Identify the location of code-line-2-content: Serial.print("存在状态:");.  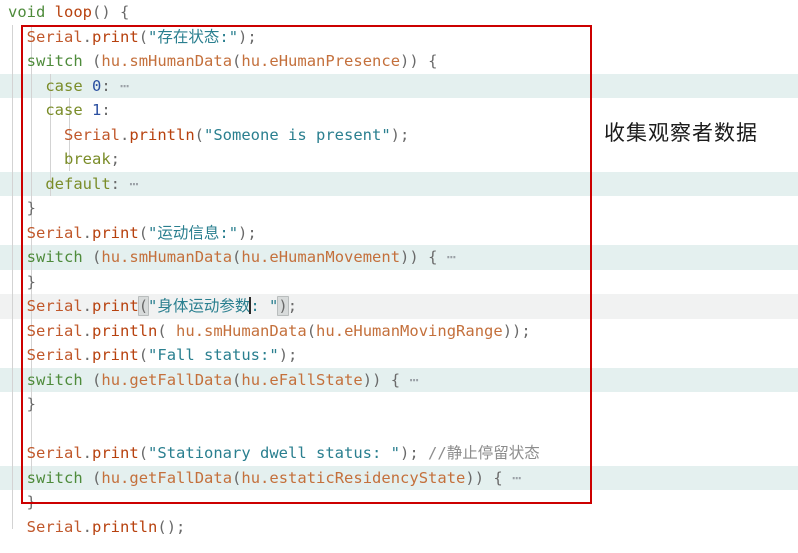
(128, 37).